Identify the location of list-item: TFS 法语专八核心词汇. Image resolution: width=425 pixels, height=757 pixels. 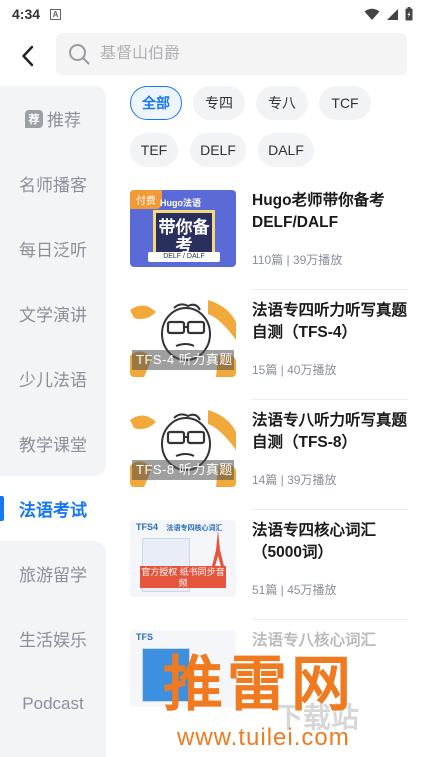
(269, 675).